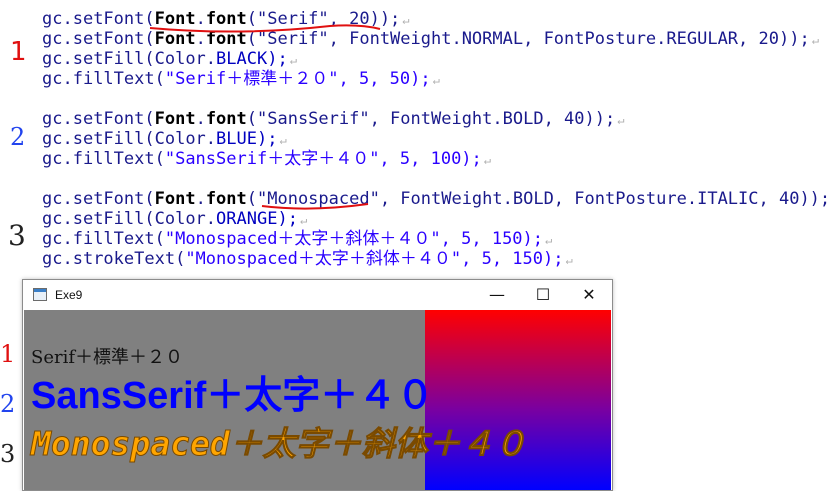 The image size is (829, 491). Describe the element at coordinates (233, 396) in the screenshot. I see `sansserif-text: SansSerif＋太字＋４０` at that location.